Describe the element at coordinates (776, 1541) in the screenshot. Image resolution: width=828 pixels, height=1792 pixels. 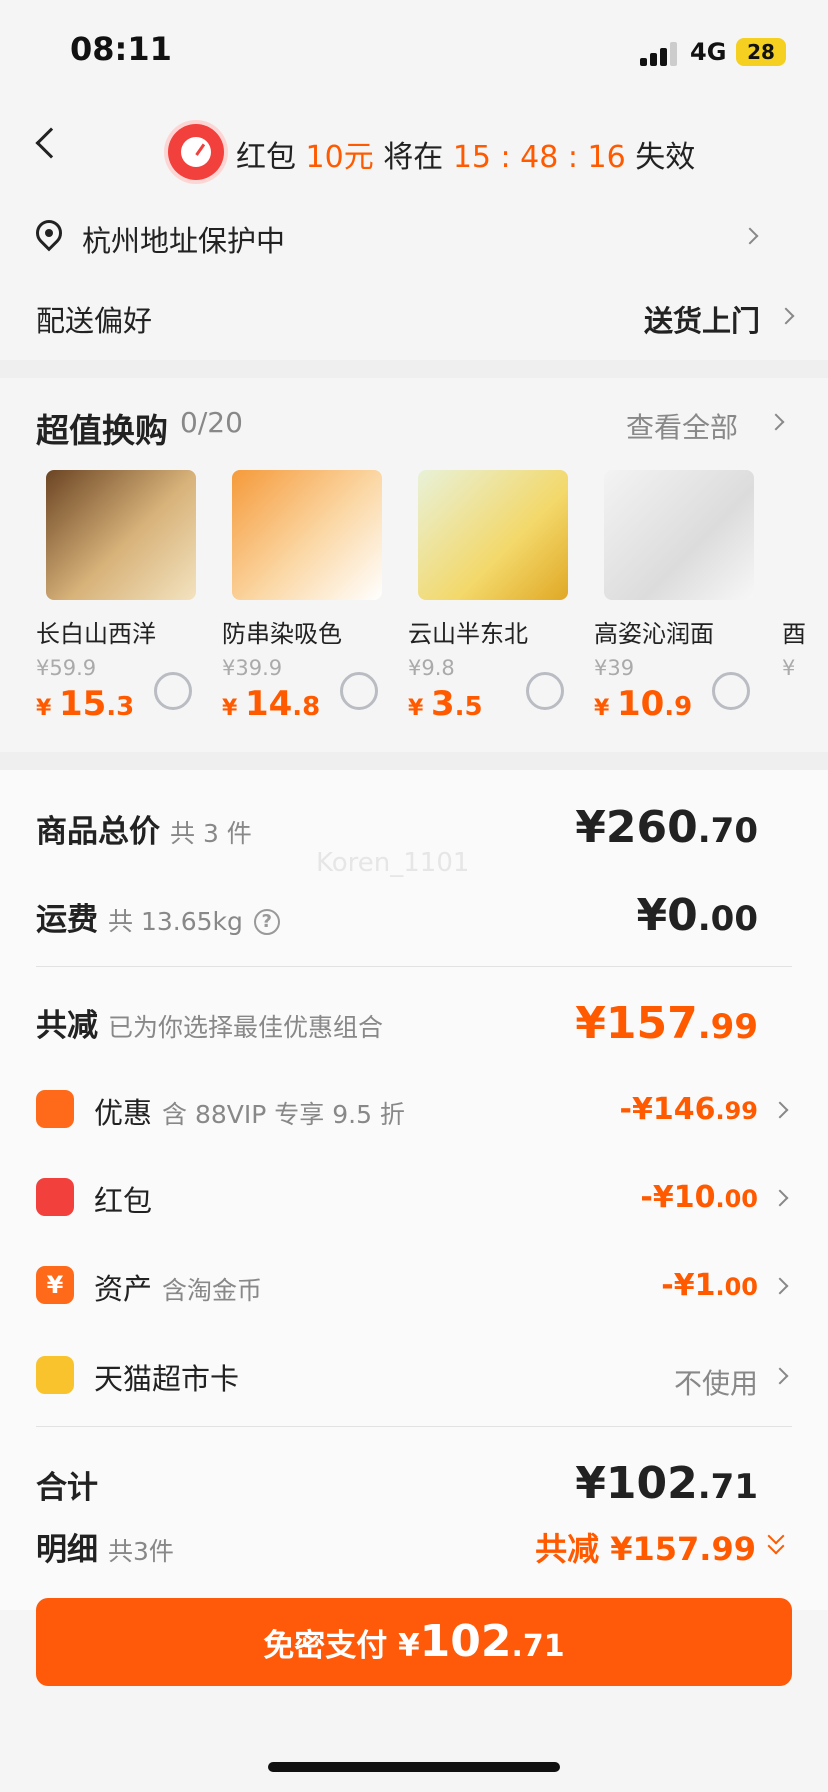
I see `double-chevron-down-icon` at that location.